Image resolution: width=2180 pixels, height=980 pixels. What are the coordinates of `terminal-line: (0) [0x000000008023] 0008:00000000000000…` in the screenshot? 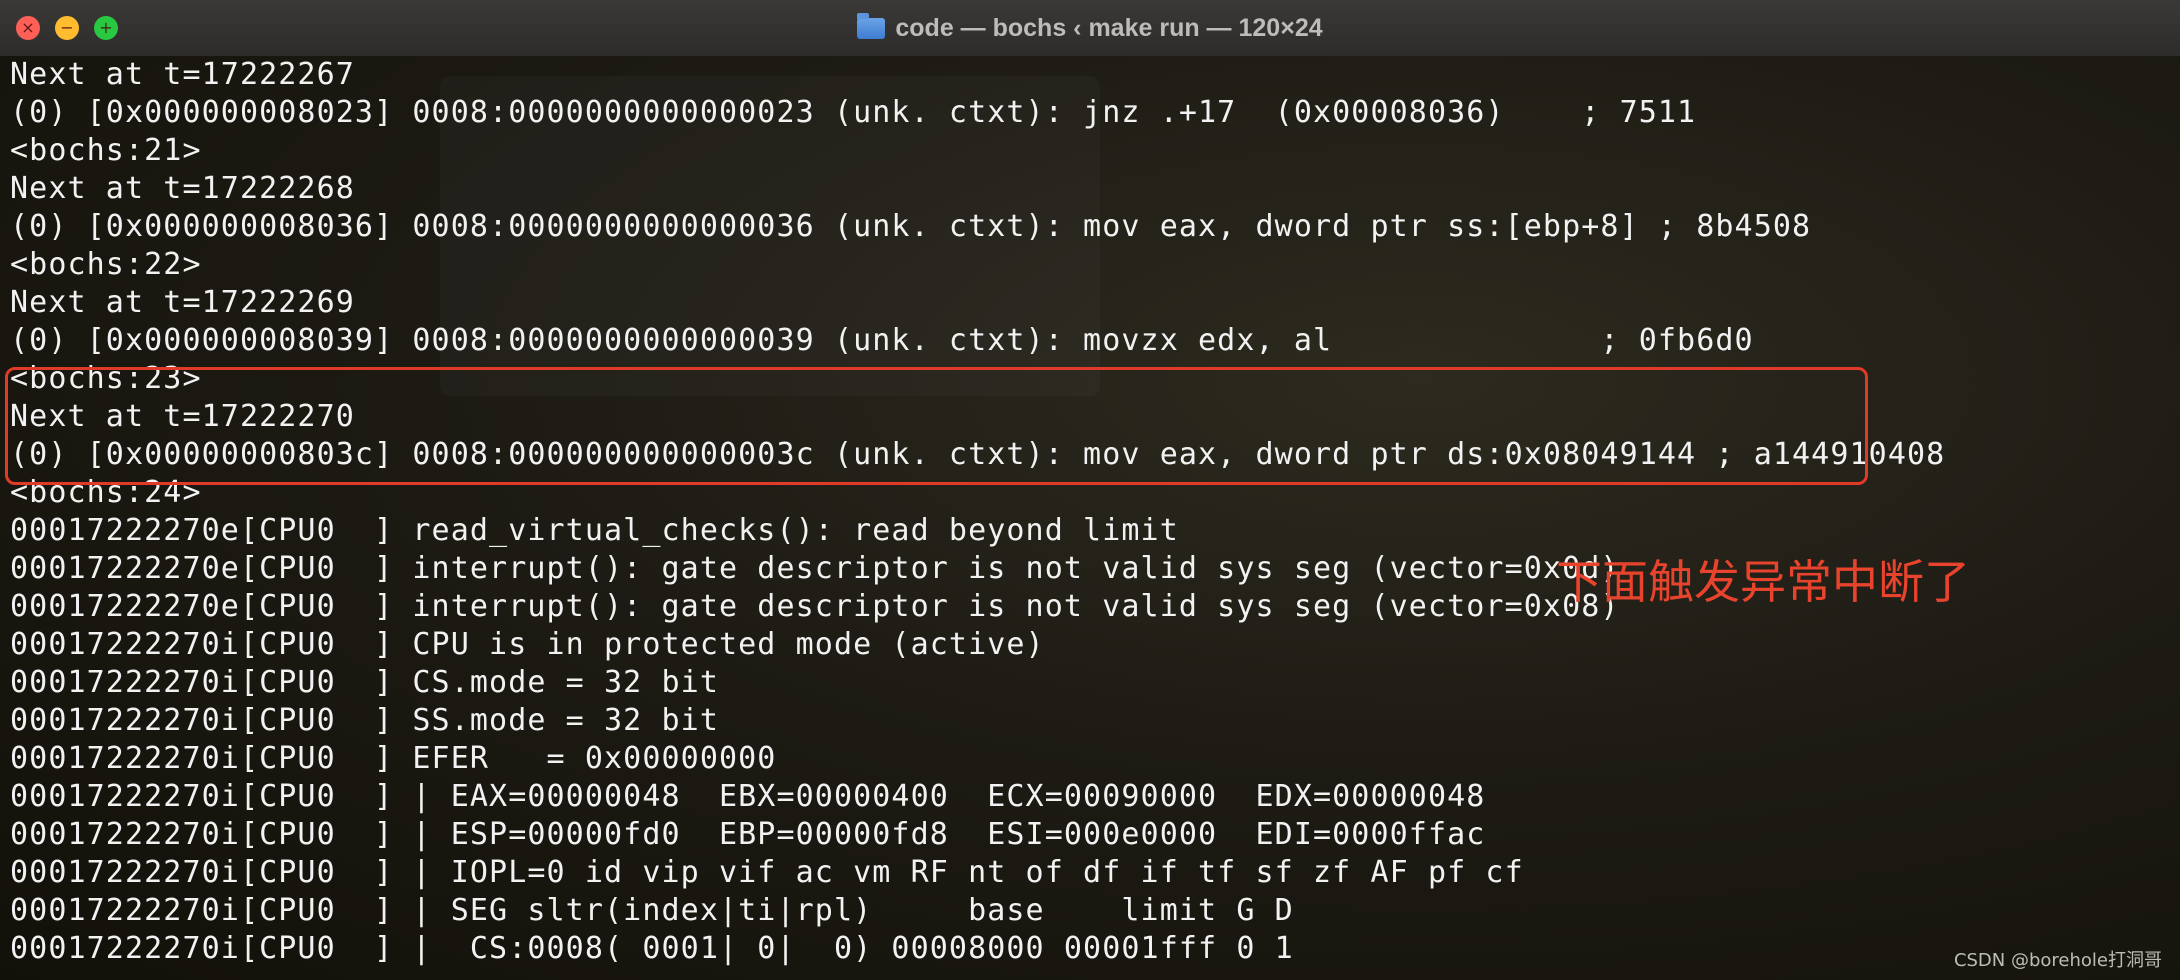 It's located at (853, 112).